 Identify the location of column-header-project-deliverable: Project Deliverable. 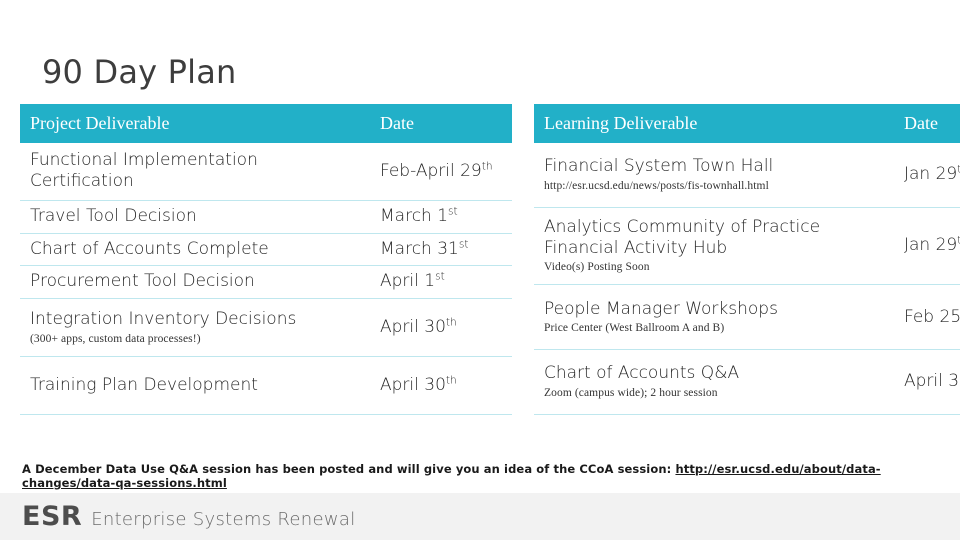
(195, 123).